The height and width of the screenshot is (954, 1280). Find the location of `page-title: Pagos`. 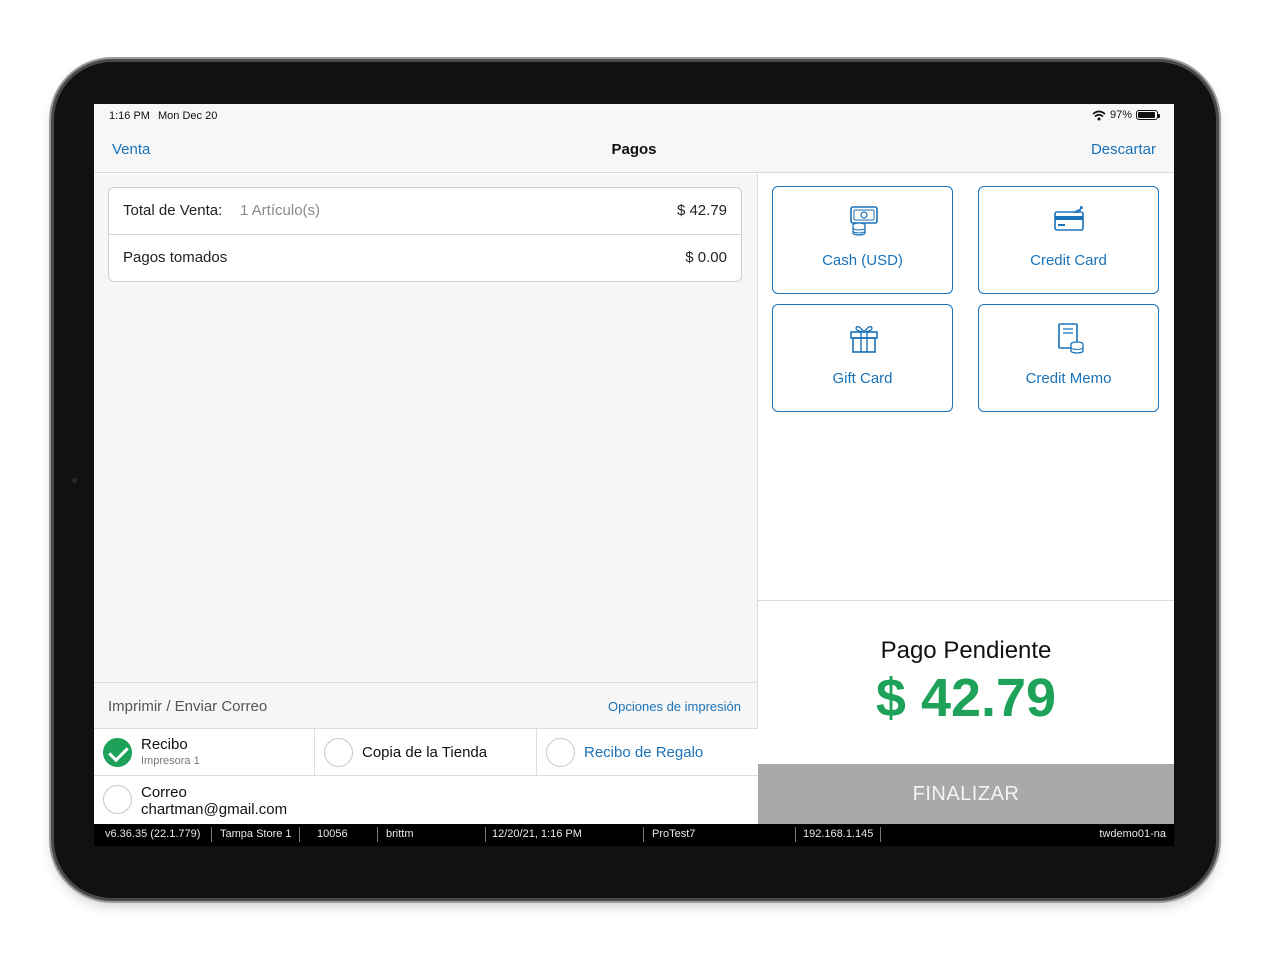

page-title: Pagos is located at coordinates (634, 149).